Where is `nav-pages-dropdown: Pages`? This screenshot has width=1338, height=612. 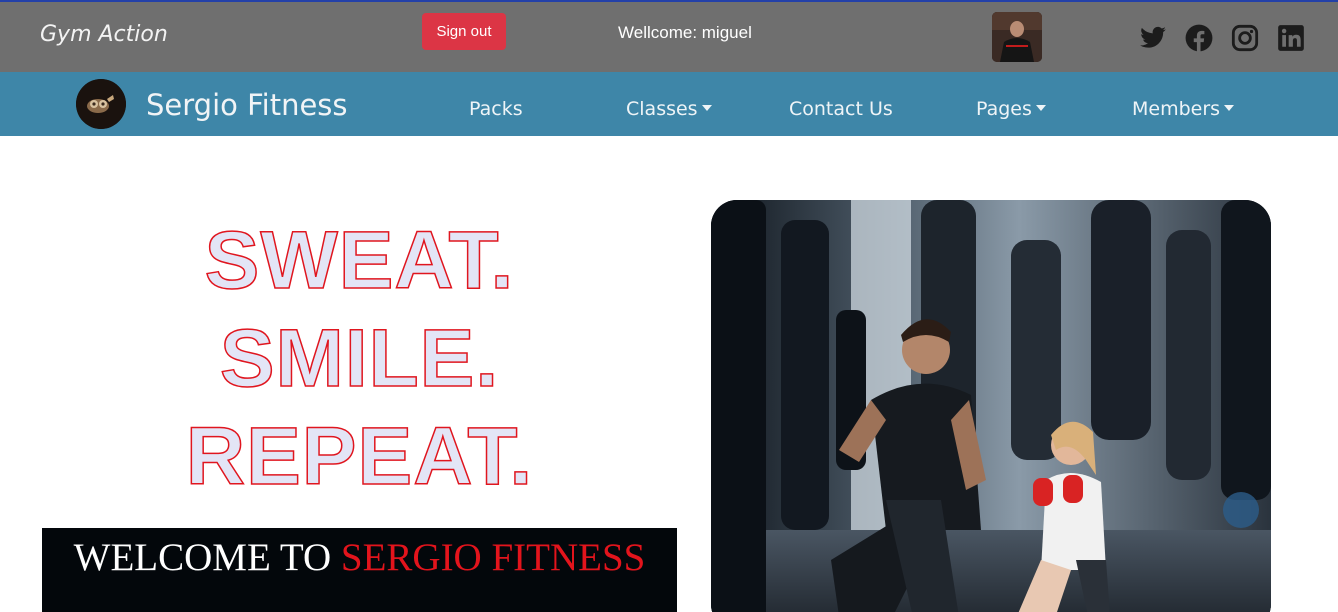
nav-pages-dropdown: Pages is located at coordinates (1011, 109).